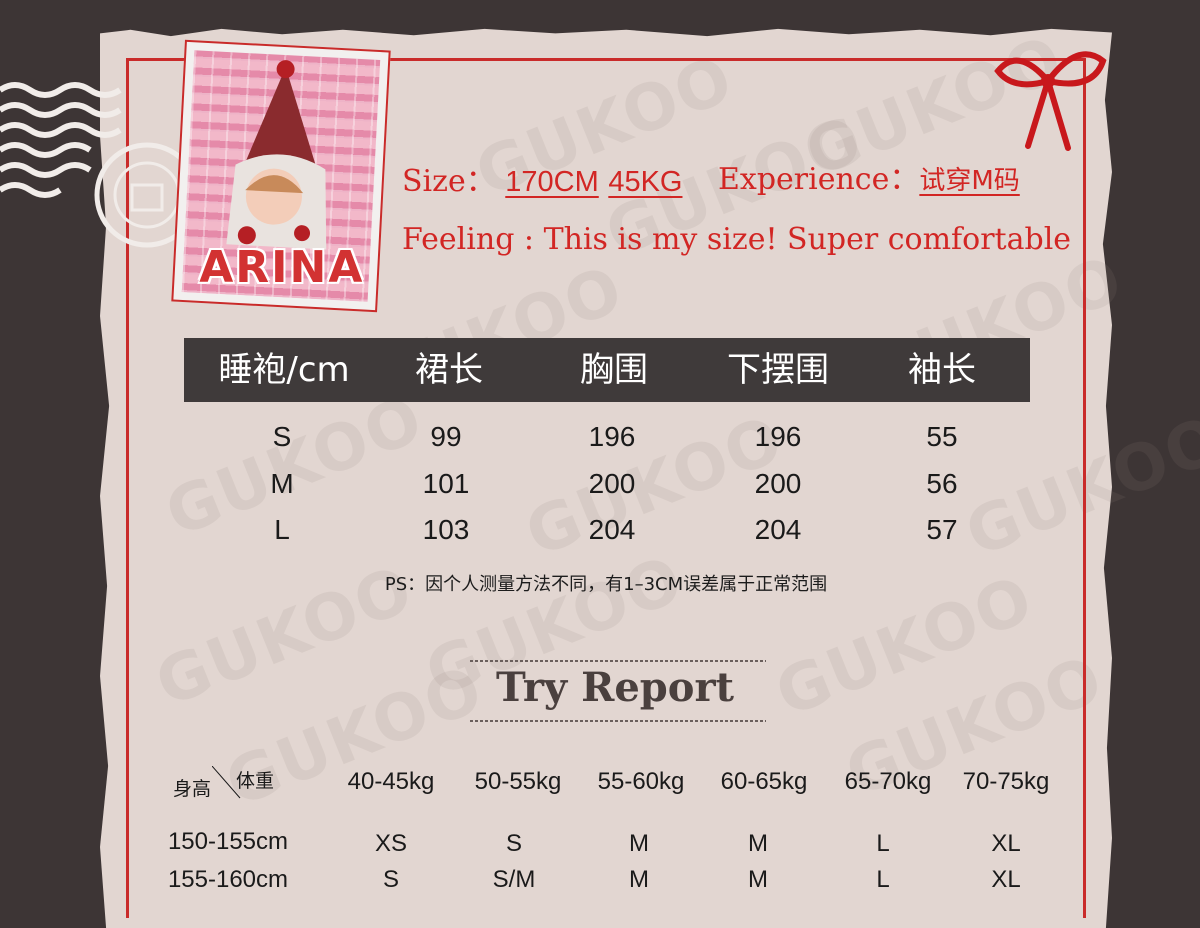 The height and width of the screenshot is (928, 1200). Describe the element at coordinates (942, 436) in the screenshot. I see `sleeve-cell: 55` at that location.